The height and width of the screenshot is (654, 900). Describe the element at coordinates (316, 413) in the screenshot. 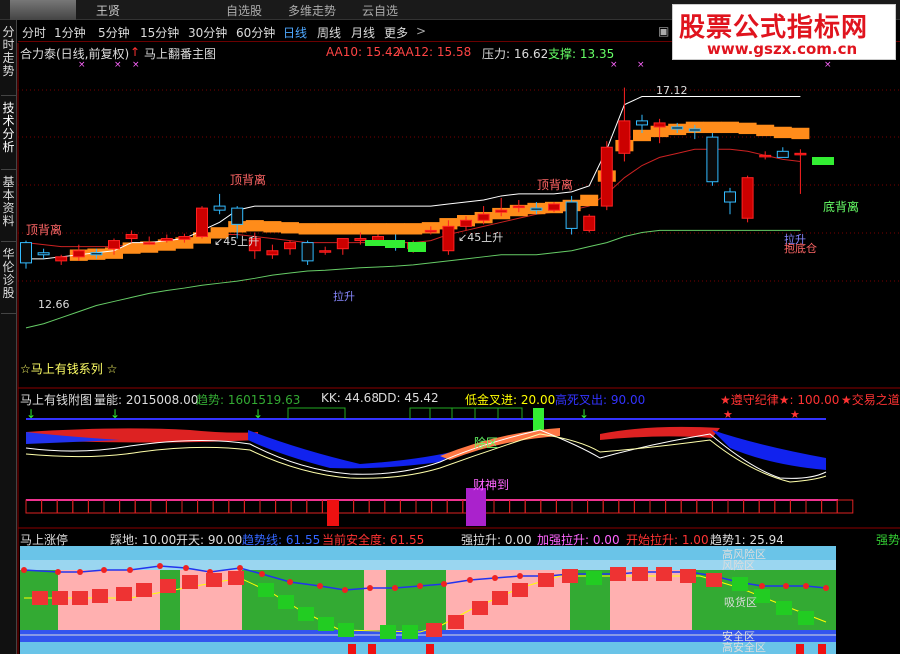

I see `signal-step` at that location.